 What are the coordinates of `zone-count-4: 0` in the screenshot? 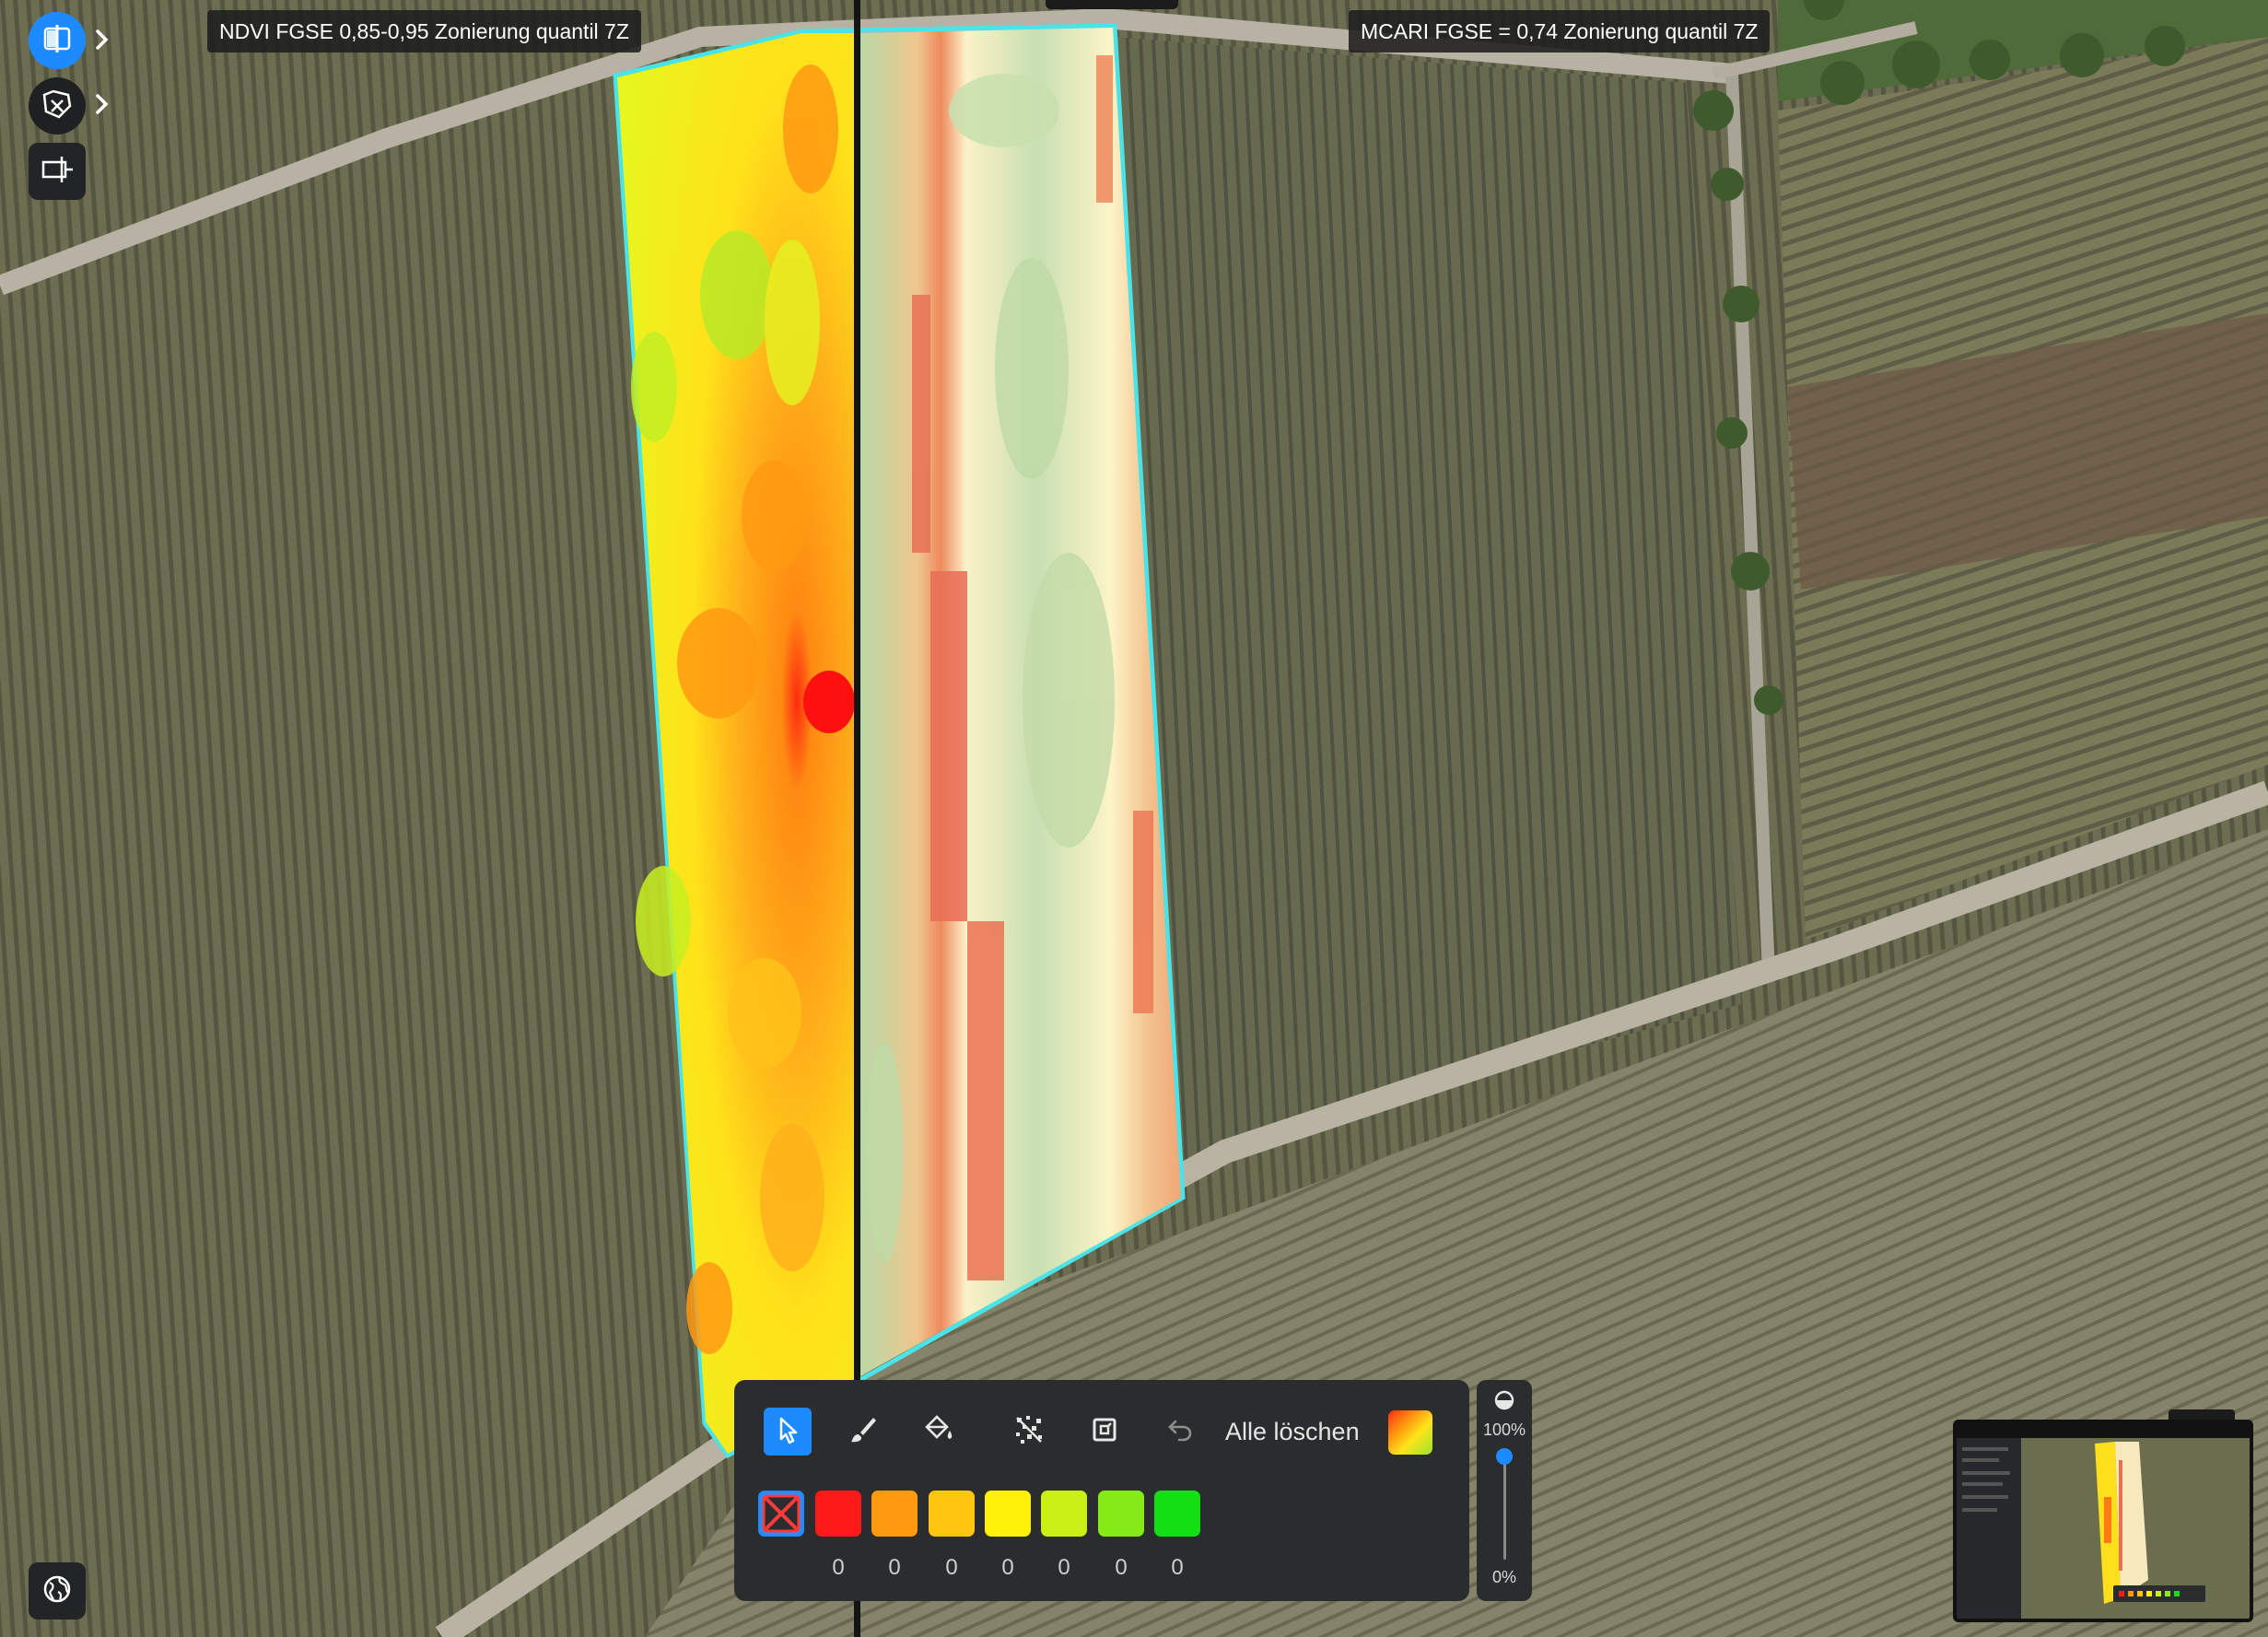 It's located at (1007, 1567).